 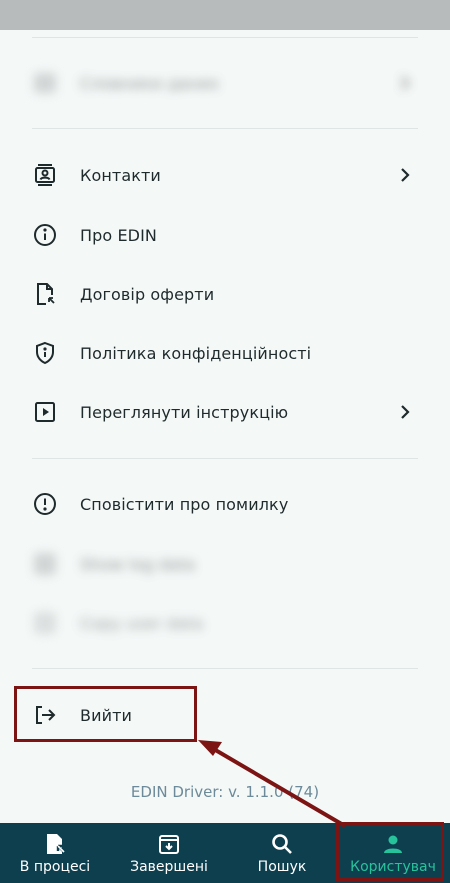 What do you see at coordinates (55, 866) in the screenshot?
I see `nav-label: В процесі` at bounding box center [55, 866].